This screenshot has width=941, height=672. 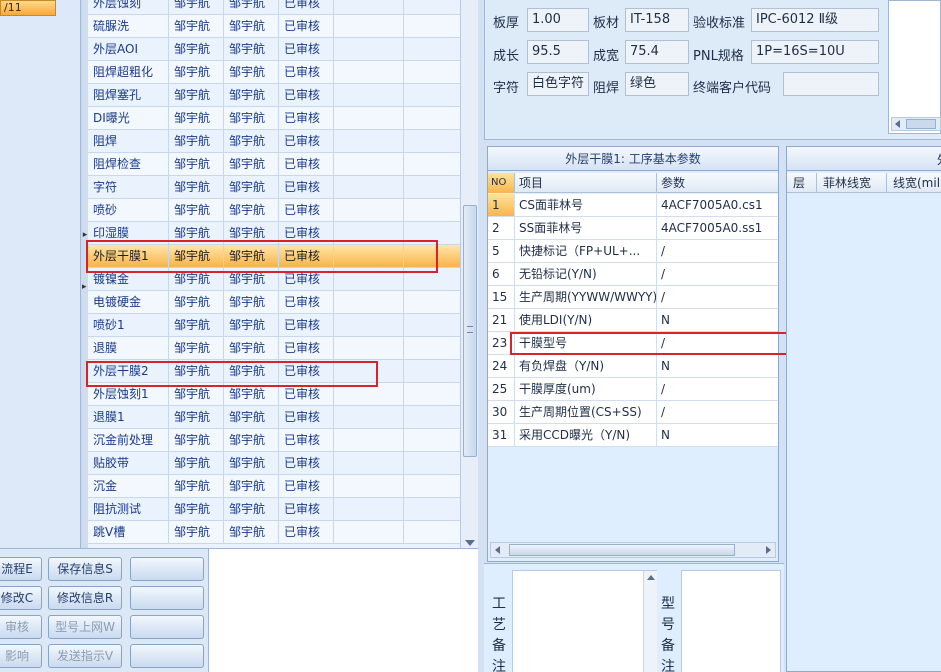 What do you see at coordinates (274, 394) in the screenshot?
I see `table-row: 外层蚀刻1 邹宇航 邹宇航 已审核` at bounding box center [274, 394].